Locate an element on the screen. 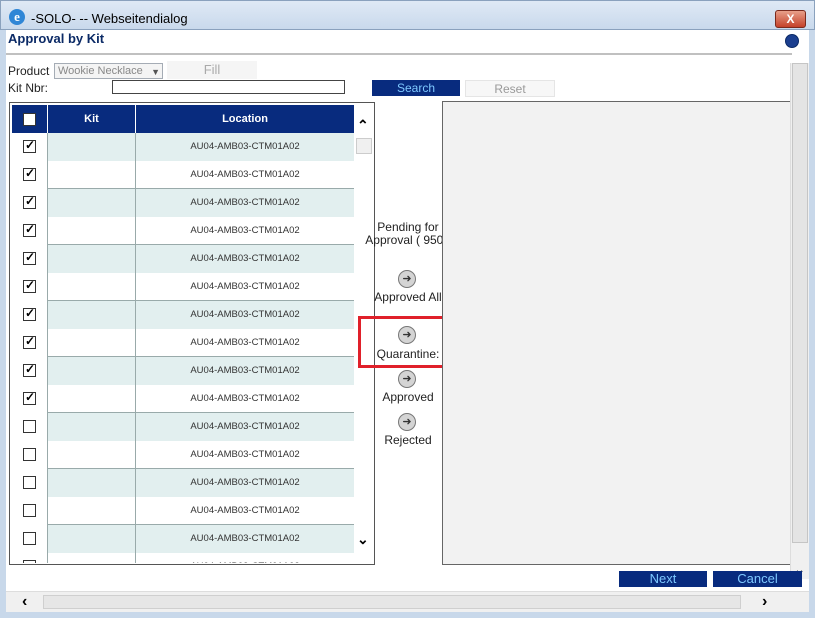  grid-scroll-thumb is located at coordinates (364, 146).